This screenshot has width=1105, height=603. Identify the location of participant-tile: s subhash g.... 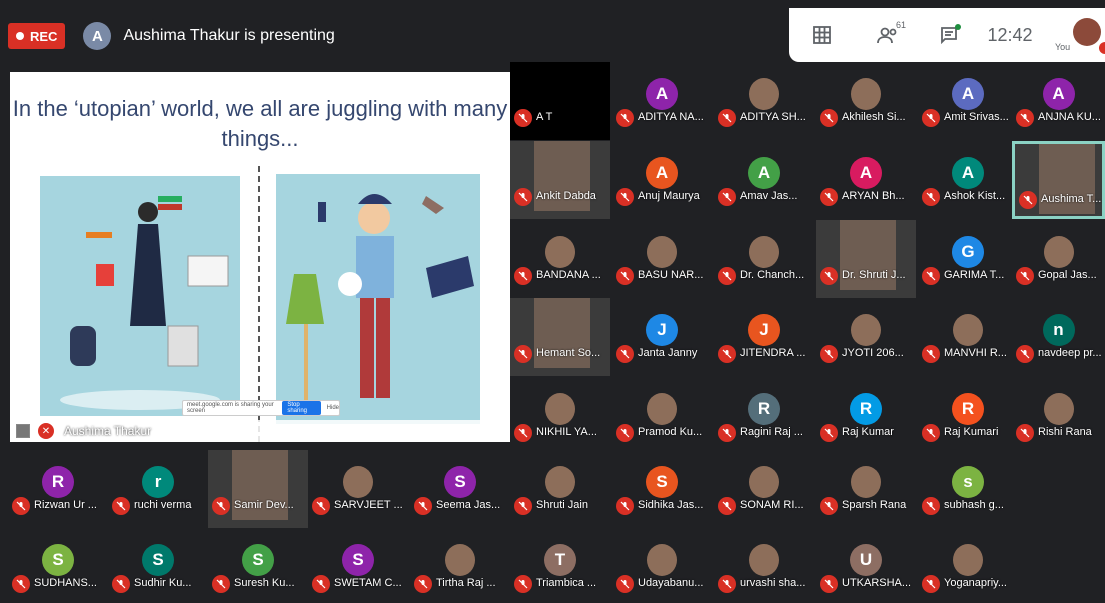
(968, 489).